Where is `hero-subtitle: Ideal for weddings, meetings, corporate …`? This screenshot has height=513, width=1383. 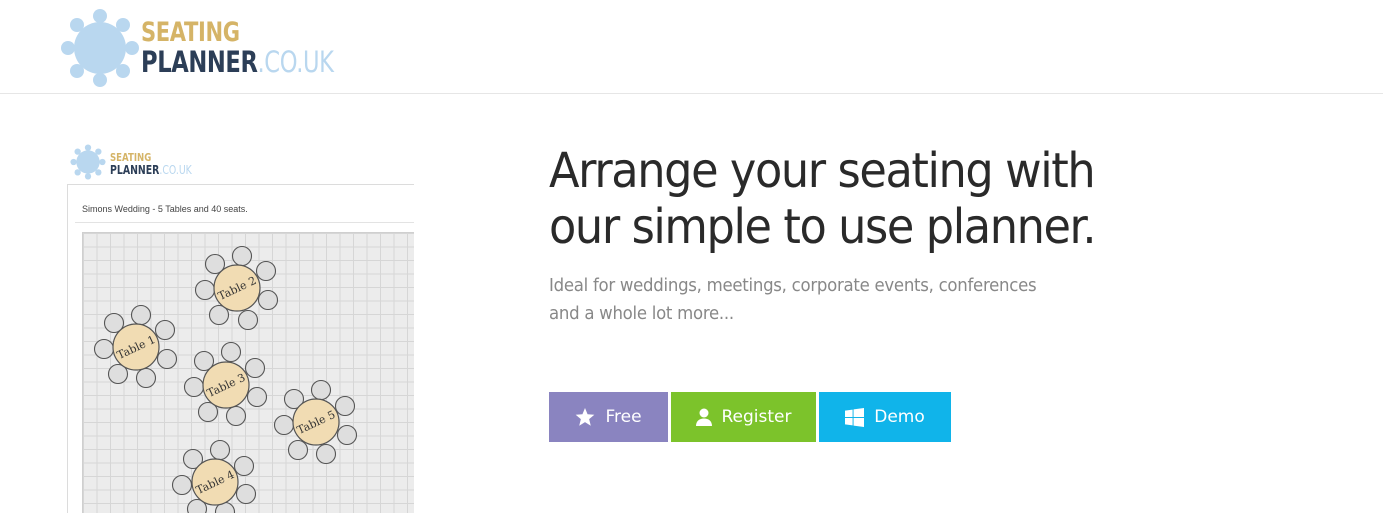 hero-subtitle: Ideal for weddings, meetings, corporate … is located at coordinates (793, 299).